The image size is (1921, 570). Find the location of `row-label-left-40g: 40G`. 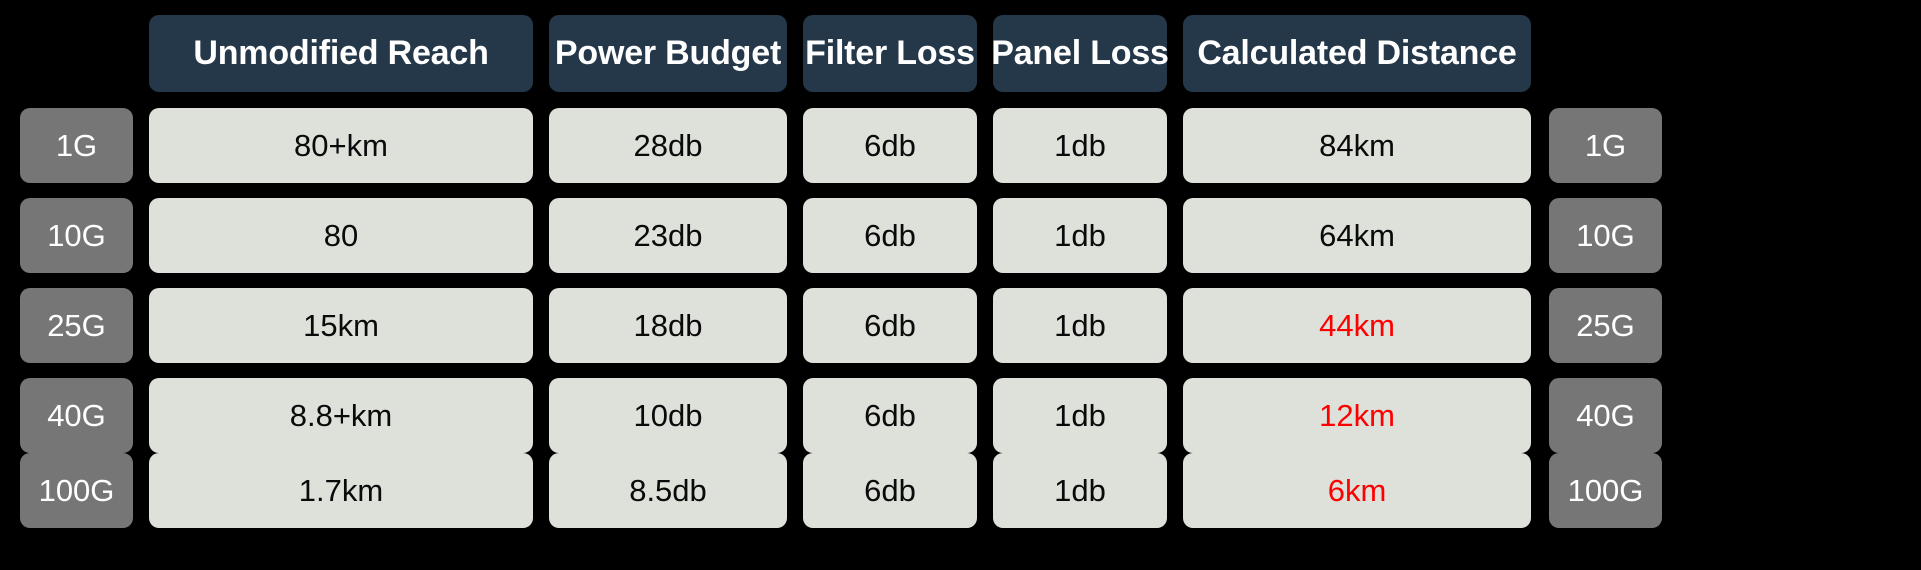

row-label-left-40g: 40G is located at coordinates (76, 415).